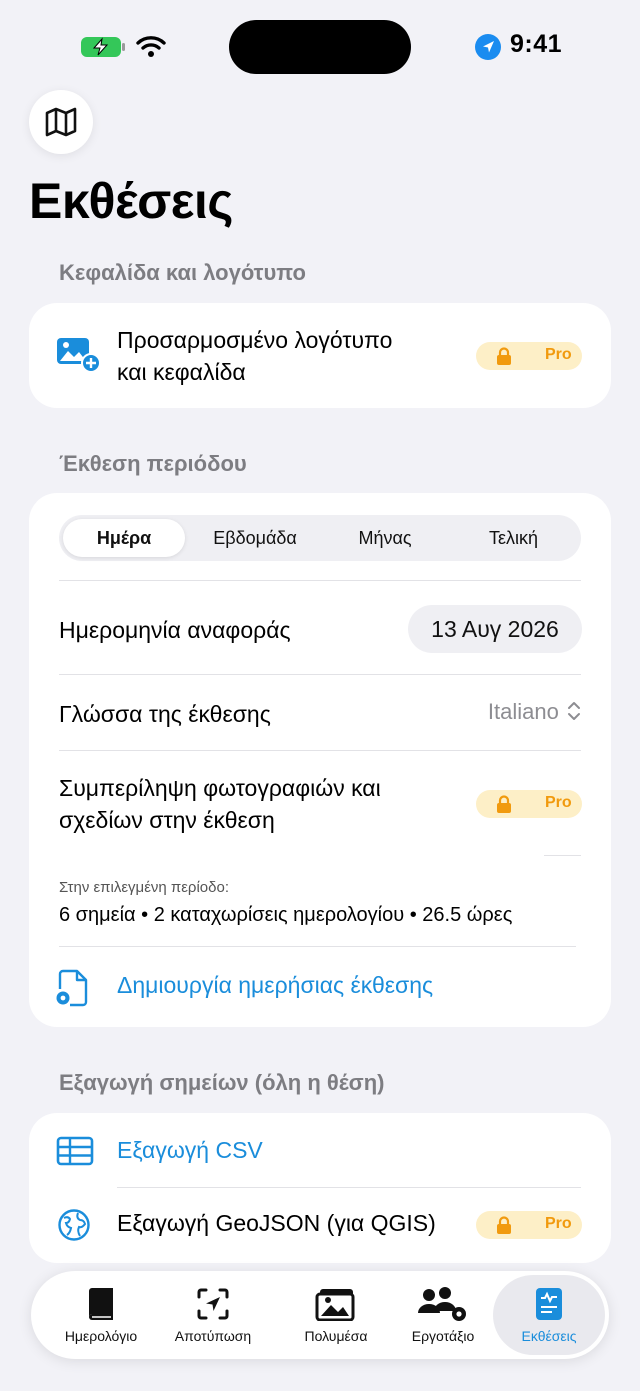  I want to click on export-geojson-button: Εξαγωγή GeoJSON (για QGIS) Pro, so click(320, 1225).